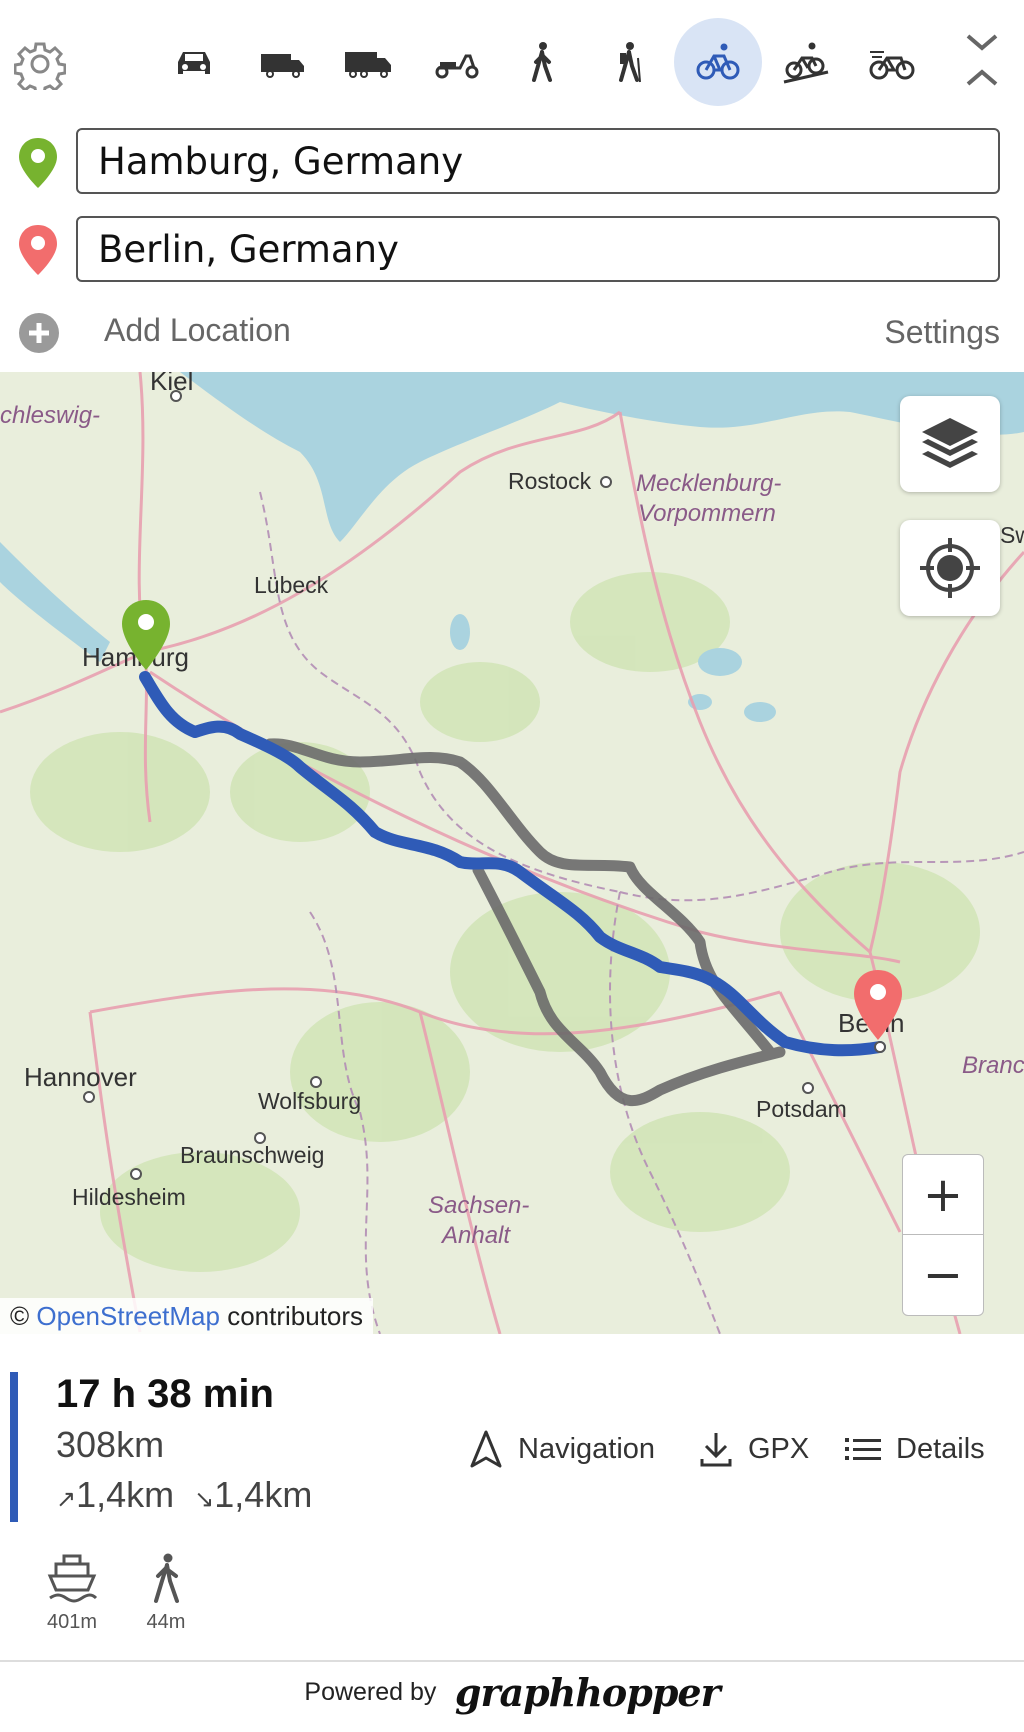  Describe the element at coordinates (146, 635) in the screenshot. I see `start-map-marker-icon` at that location.